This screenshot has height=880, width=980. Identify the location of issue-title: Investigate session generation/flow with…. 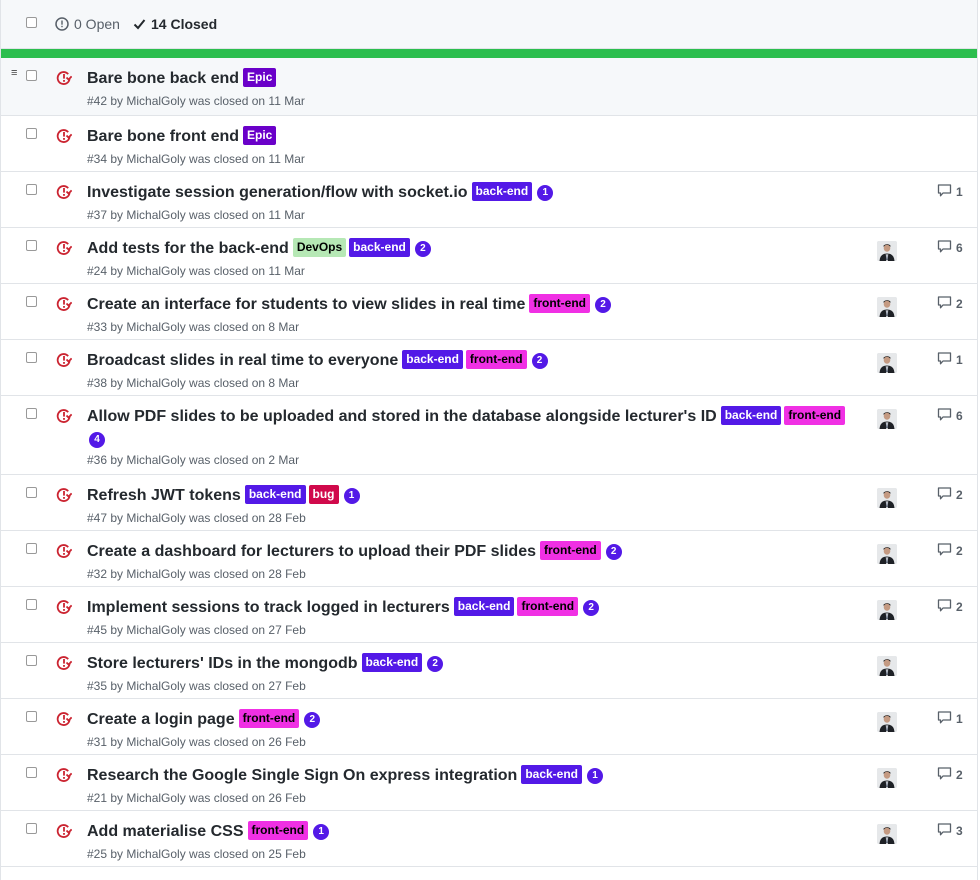
(277, 192).